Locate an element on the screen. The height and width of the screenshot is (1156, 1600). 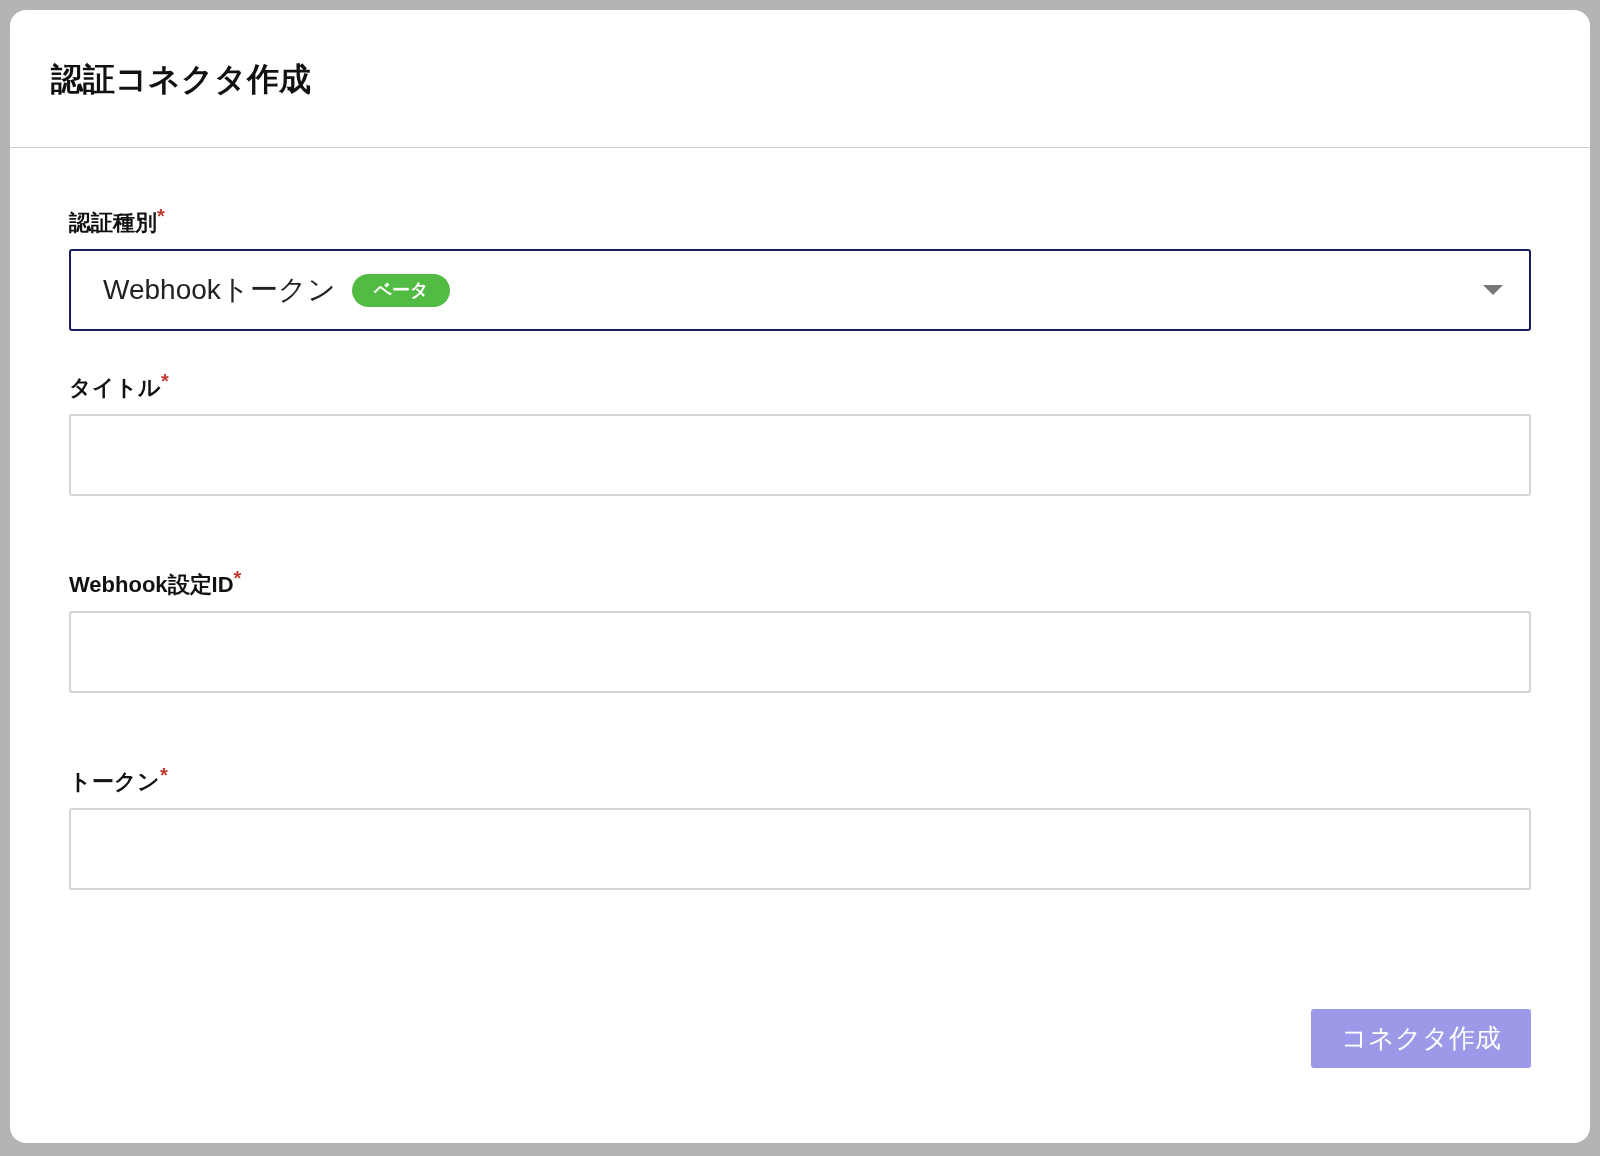
dialog-title: 認証コネクタ作成 is located at coordinates (181, 79).